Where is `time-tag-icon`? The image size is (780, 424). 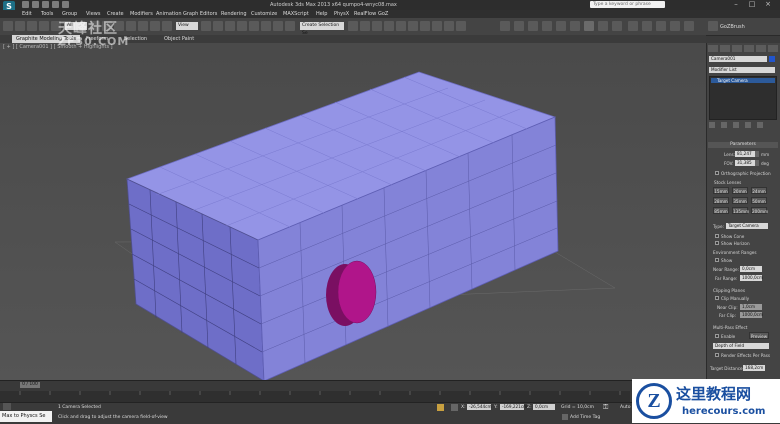
time-tag-icon is located at coordinates (565, 417).